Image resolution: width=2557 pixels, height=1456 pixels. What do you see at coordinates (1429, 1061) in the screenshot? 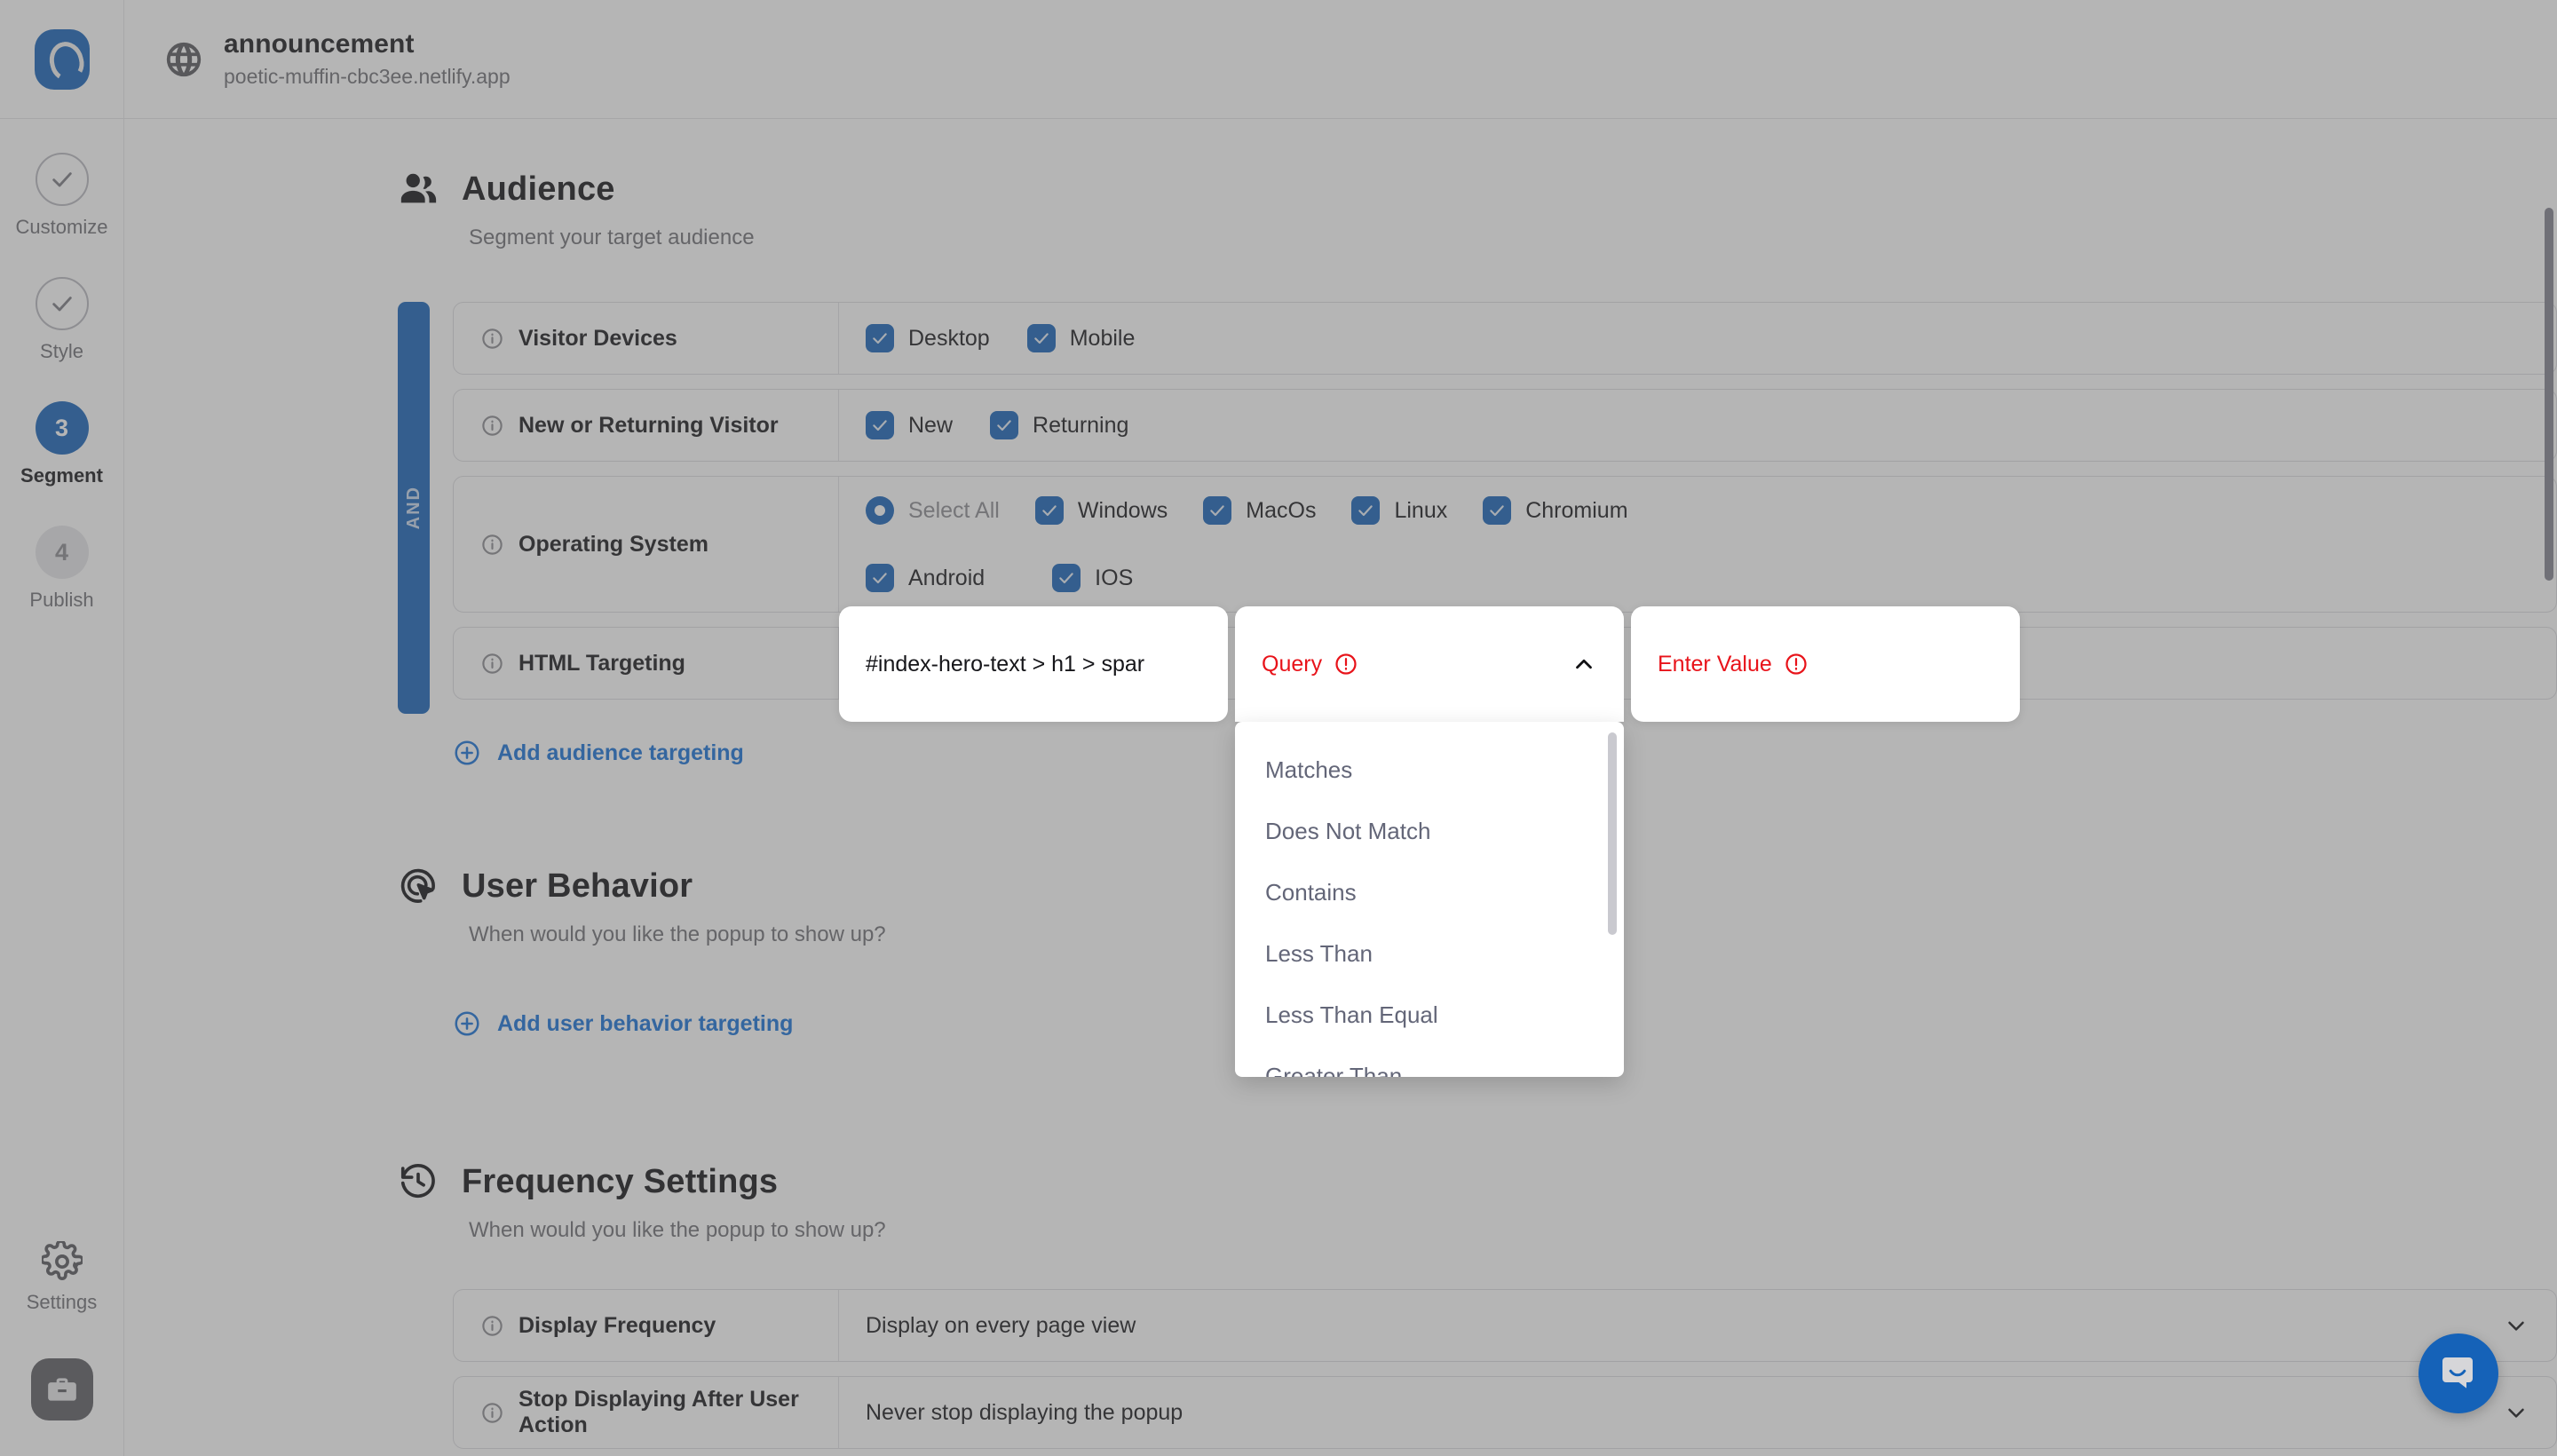
I see `dropdown-option: Greater Than` at bounding box center [1429, 1061].